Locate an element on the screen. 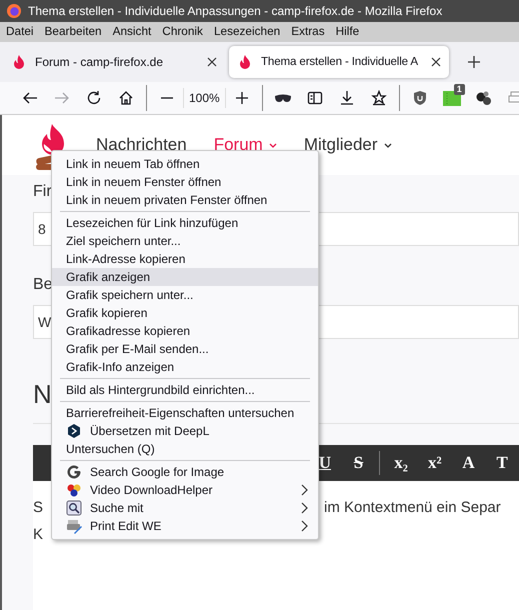 Image resolution: width=519 pixels, height=610 pixels. editor-text: S is located at coordinates (38, 508).